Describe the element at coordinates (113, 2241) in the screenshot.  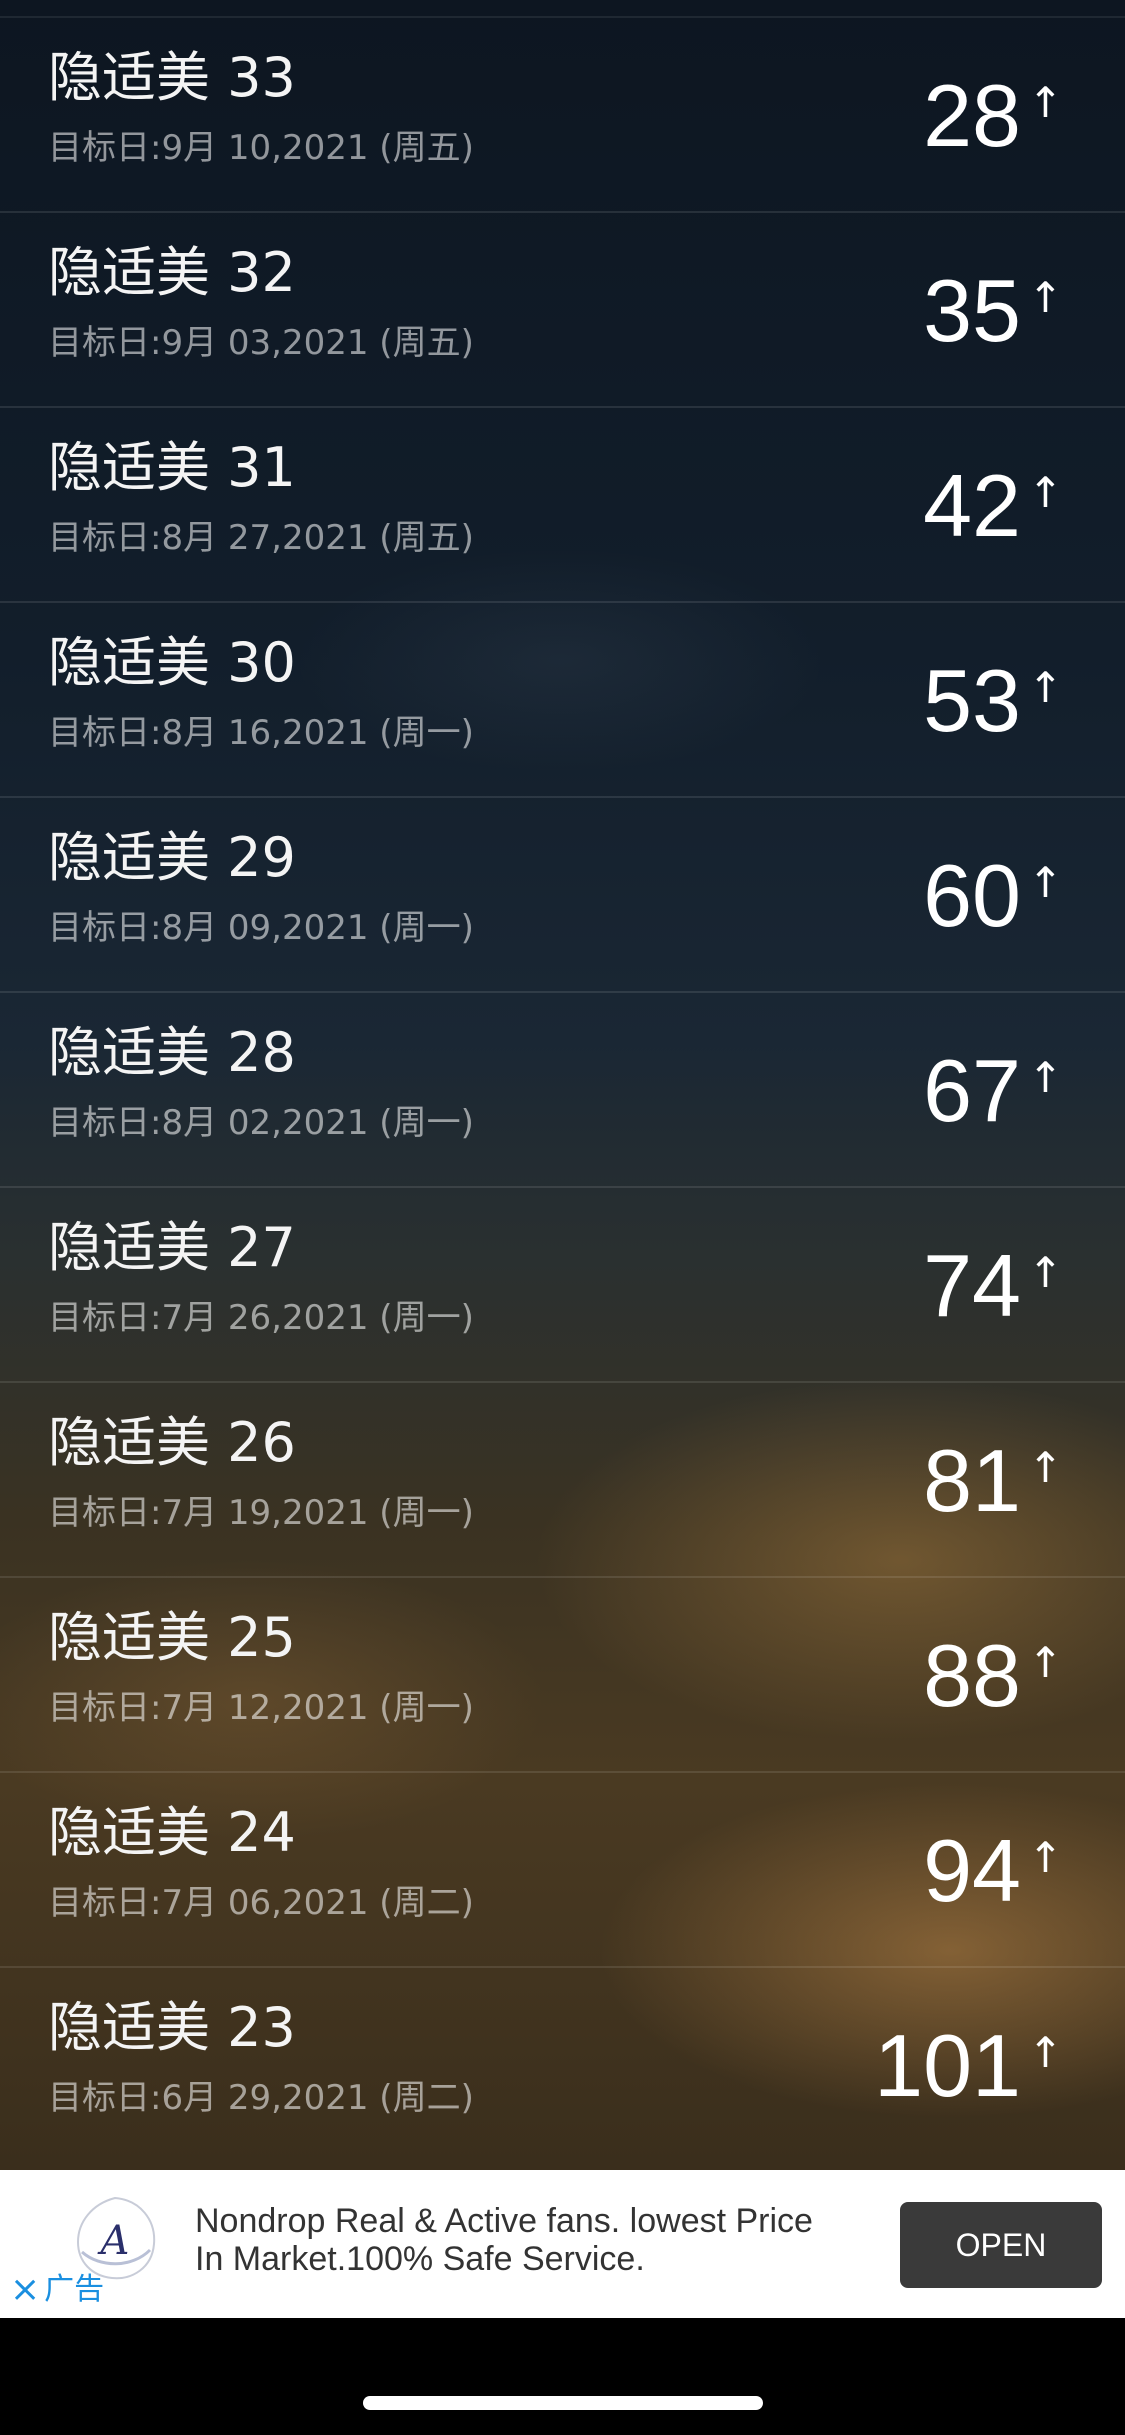
I see `ad-logo-letter: A` at that location.